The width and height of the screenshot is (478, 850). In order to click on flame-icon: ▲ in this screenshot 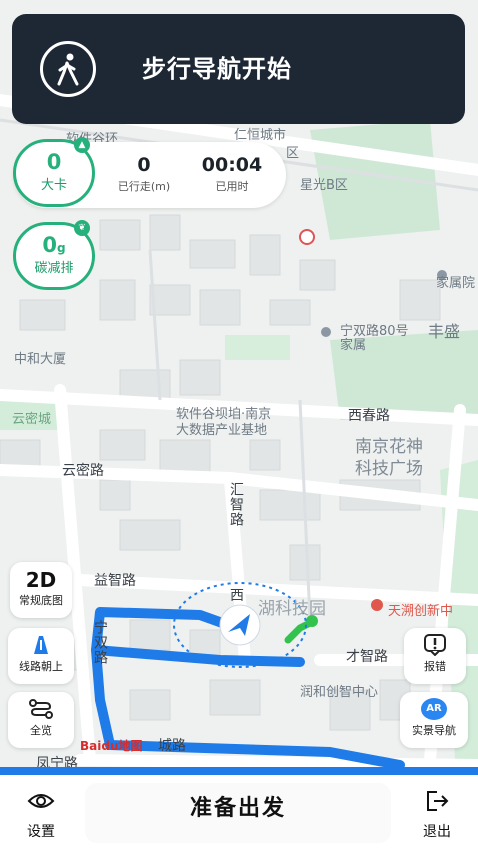, I will do `click(82, 145)`.